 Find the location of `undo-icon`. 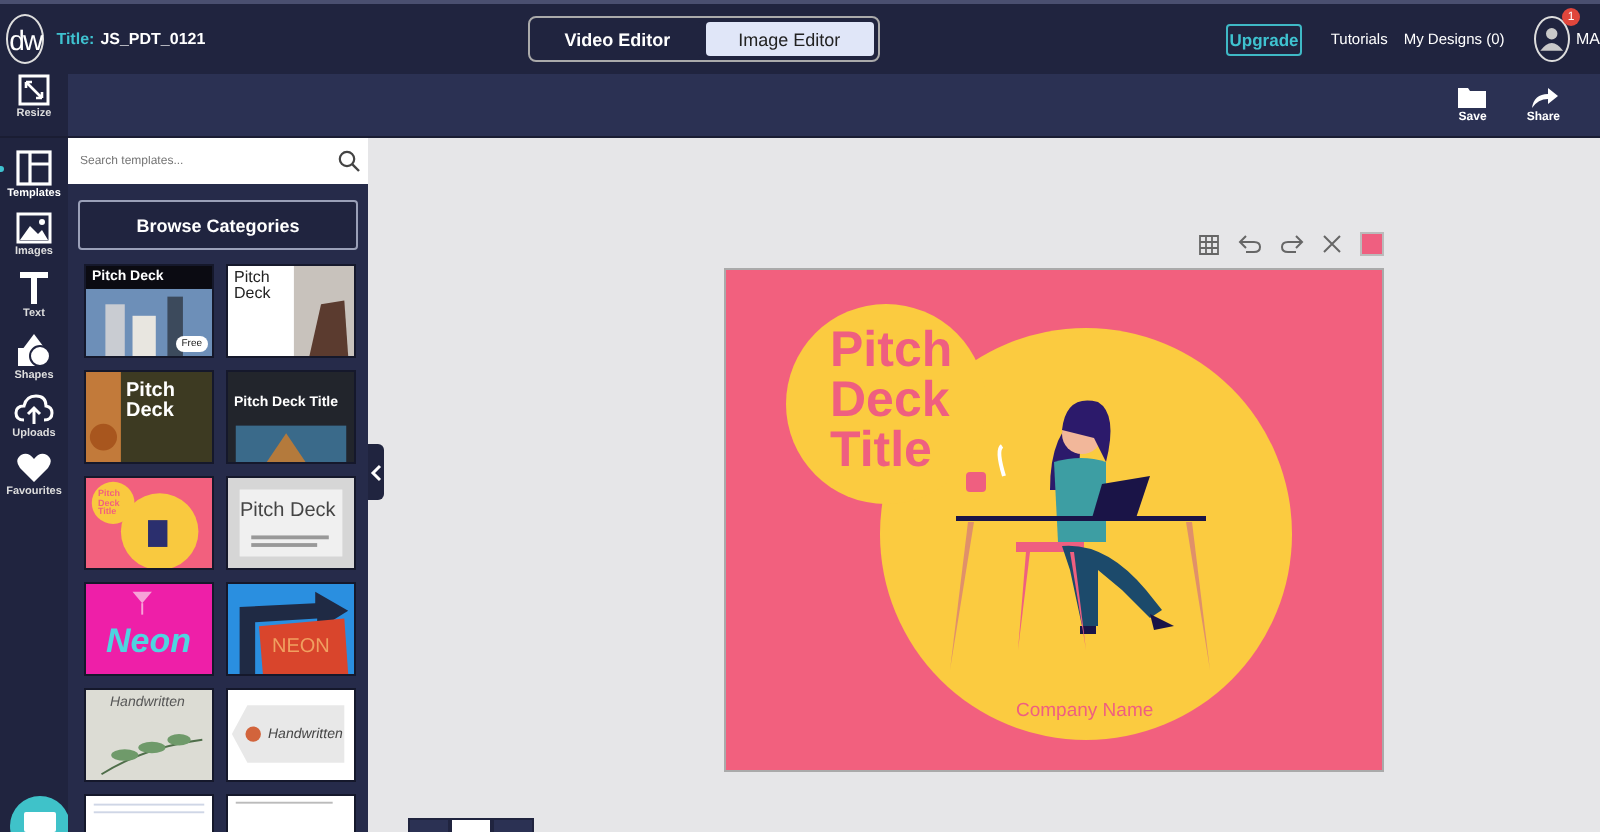

undo-icon is located at coordinates (1250, 244).